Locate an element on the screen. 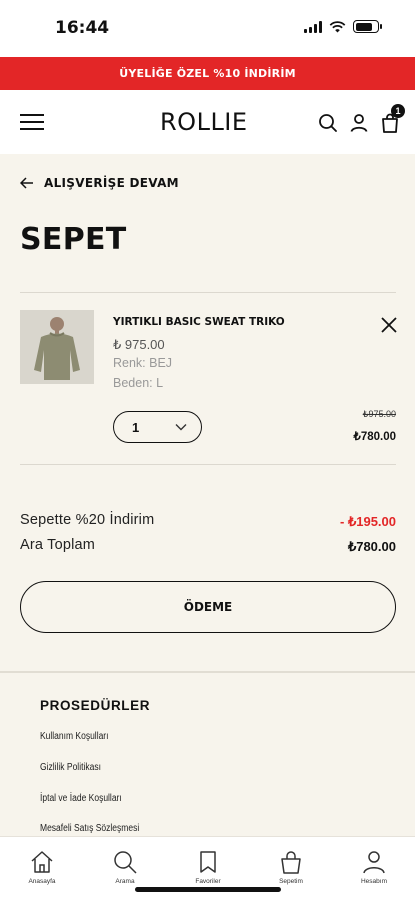 This screenshot has height=900, width=415. site-header: ROLLIE 1 is located at coordinates (207, 122).